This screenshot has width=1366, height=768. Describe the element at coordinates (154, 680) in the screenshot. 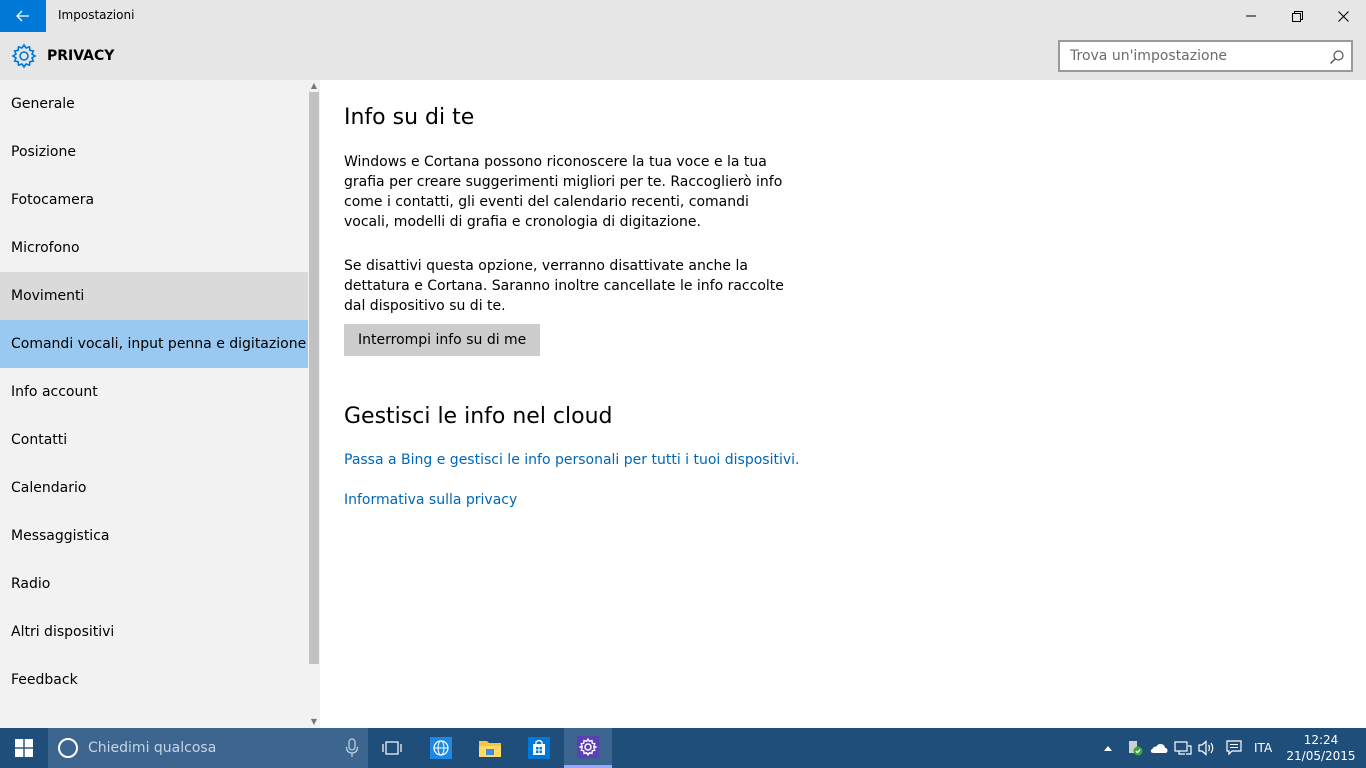

I see `sidebar-item-feedback: Feedback` at that location.